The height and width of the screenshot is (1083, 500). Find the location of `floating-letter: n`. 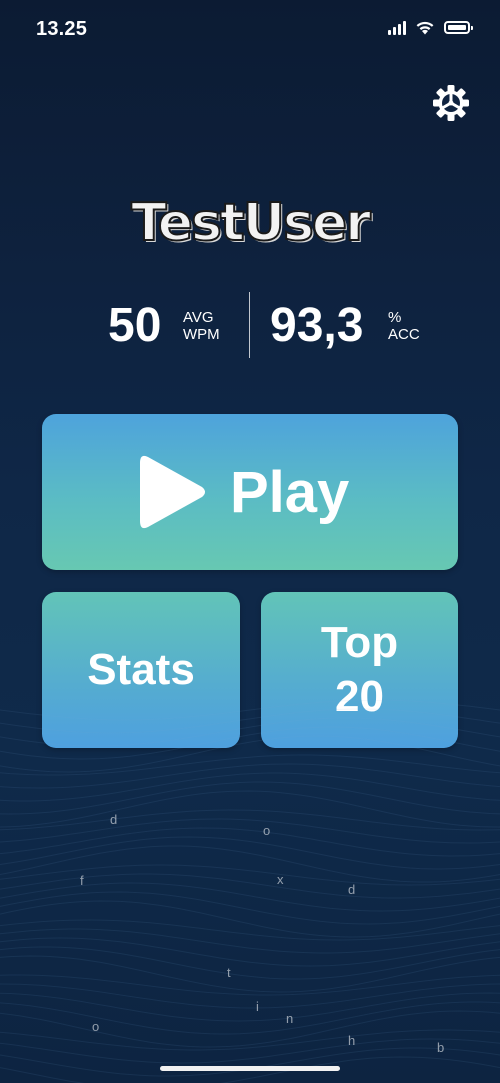

floating-letter: n is located at coordinates (290, 1018).